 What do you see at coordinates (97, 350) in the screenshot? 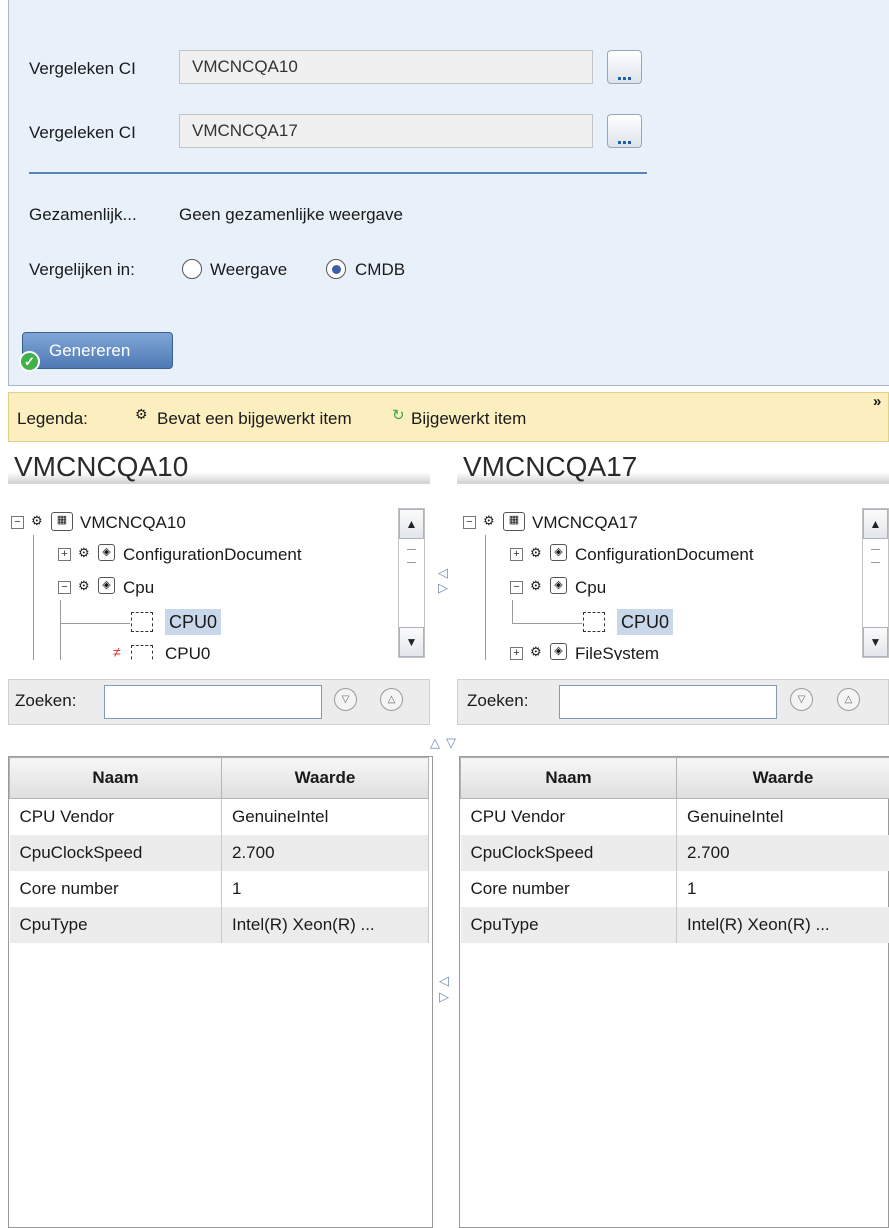
I see `generate-button: Genereren` at bounding box center [97, 350].